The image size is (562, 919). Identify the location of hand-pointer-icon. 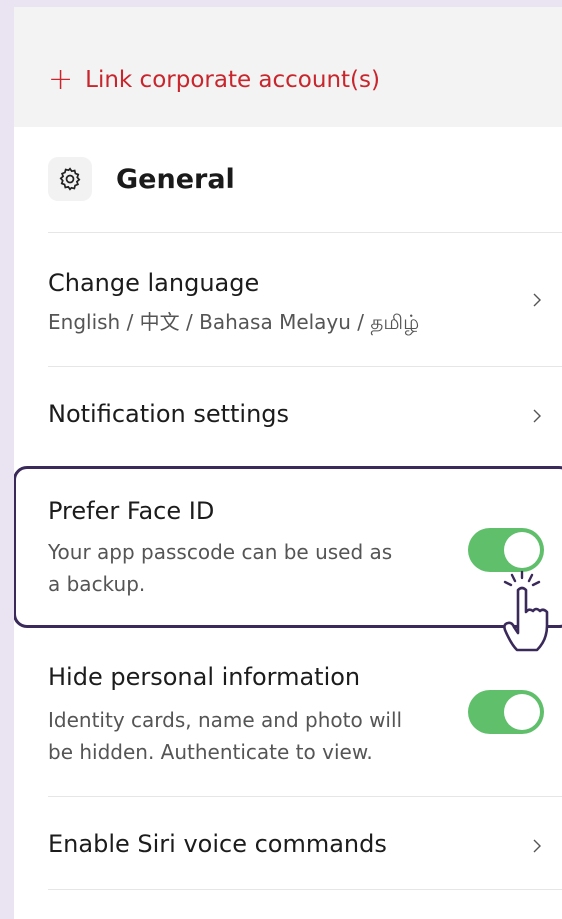
(526, 611).